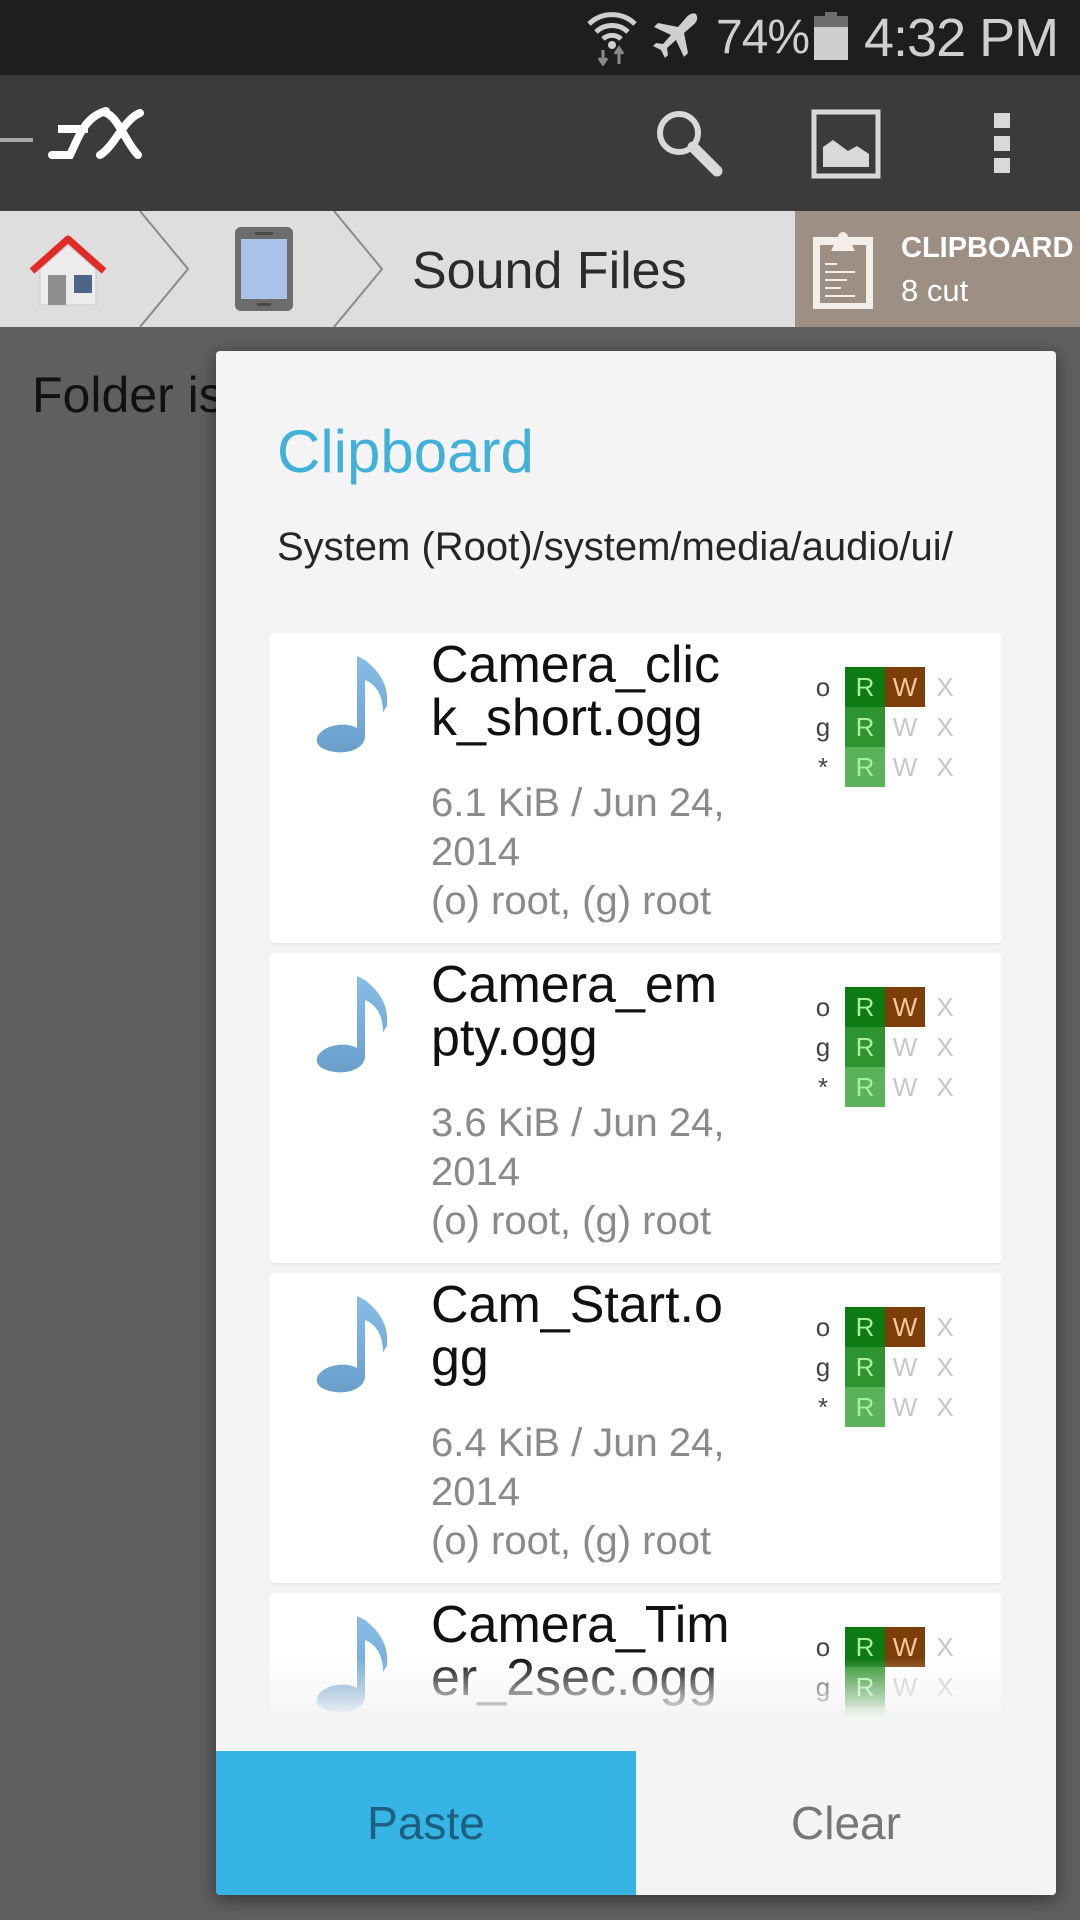 Image resolution: width=1080 pixels, height=1920 pixels. What do you see at coordinates (763, 37) in the screenshot?
I see `battery-percent: 74%` at bounding box center [763, 37].